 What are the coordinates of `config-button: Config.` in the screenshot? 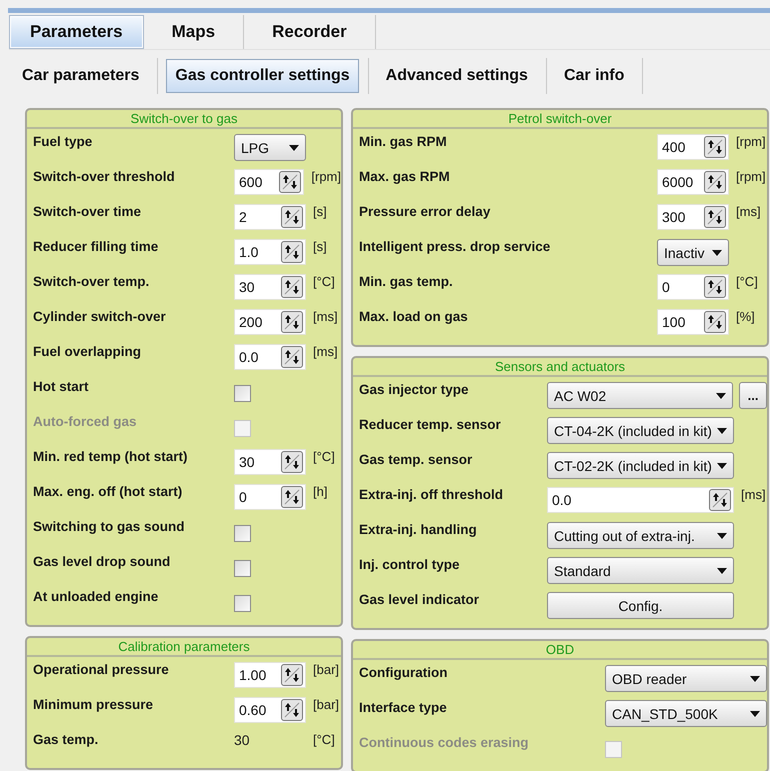 It's located at (640, 605).